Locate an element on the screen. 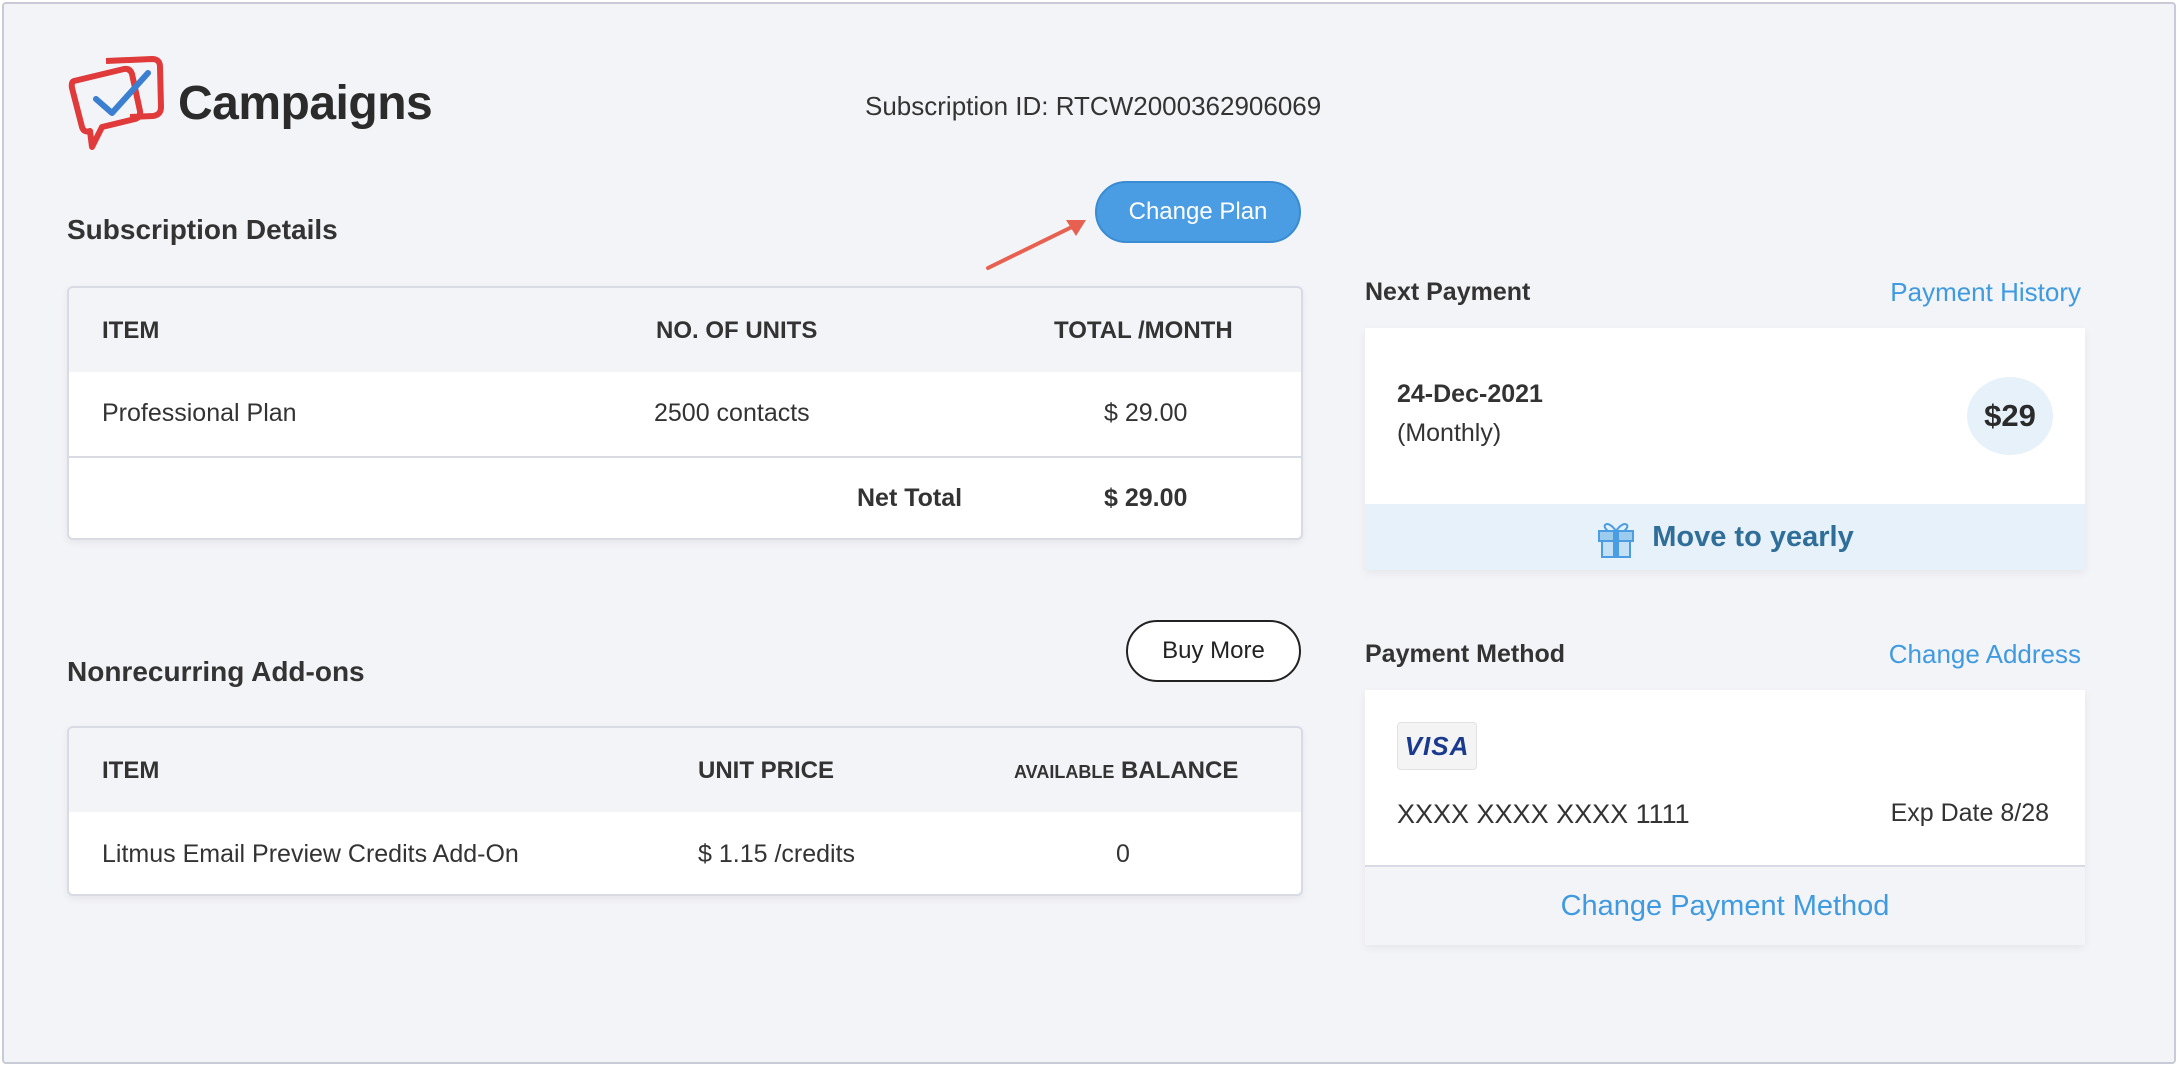 The image size is (2178, 1066). plan-units-cell: 2500 contacts is located at coordinates (732, 413).